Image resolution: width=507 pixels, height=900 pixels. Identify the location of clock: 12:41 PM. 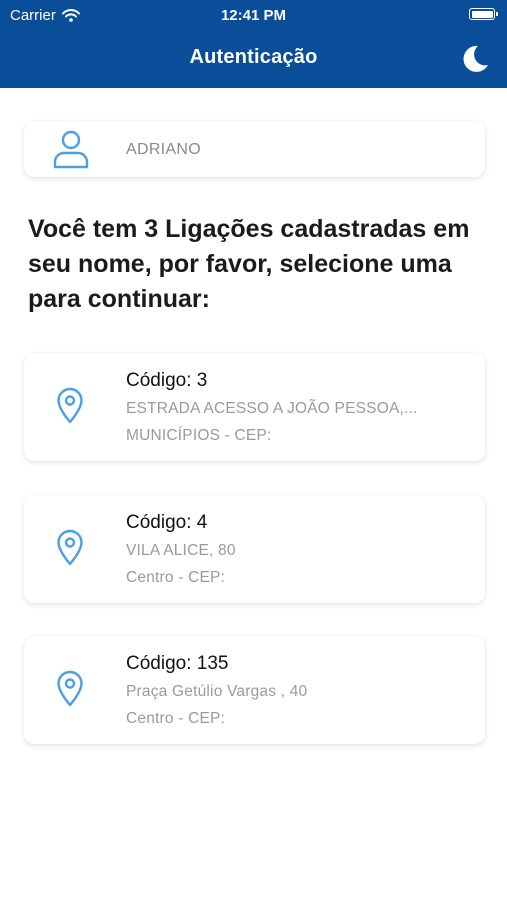
(253, 15).